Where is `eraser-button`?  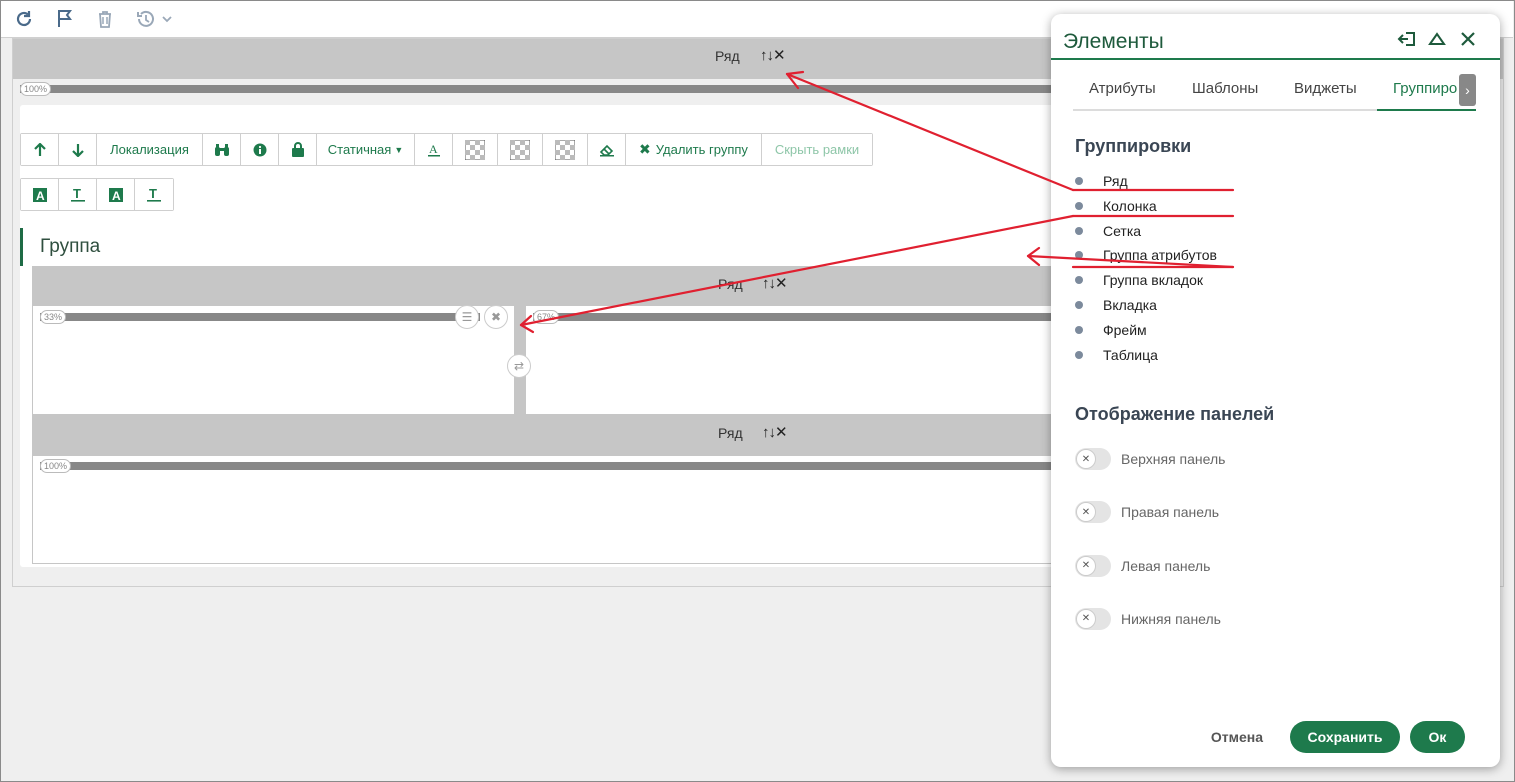
eraser-button is located at coordinates (607, 149).